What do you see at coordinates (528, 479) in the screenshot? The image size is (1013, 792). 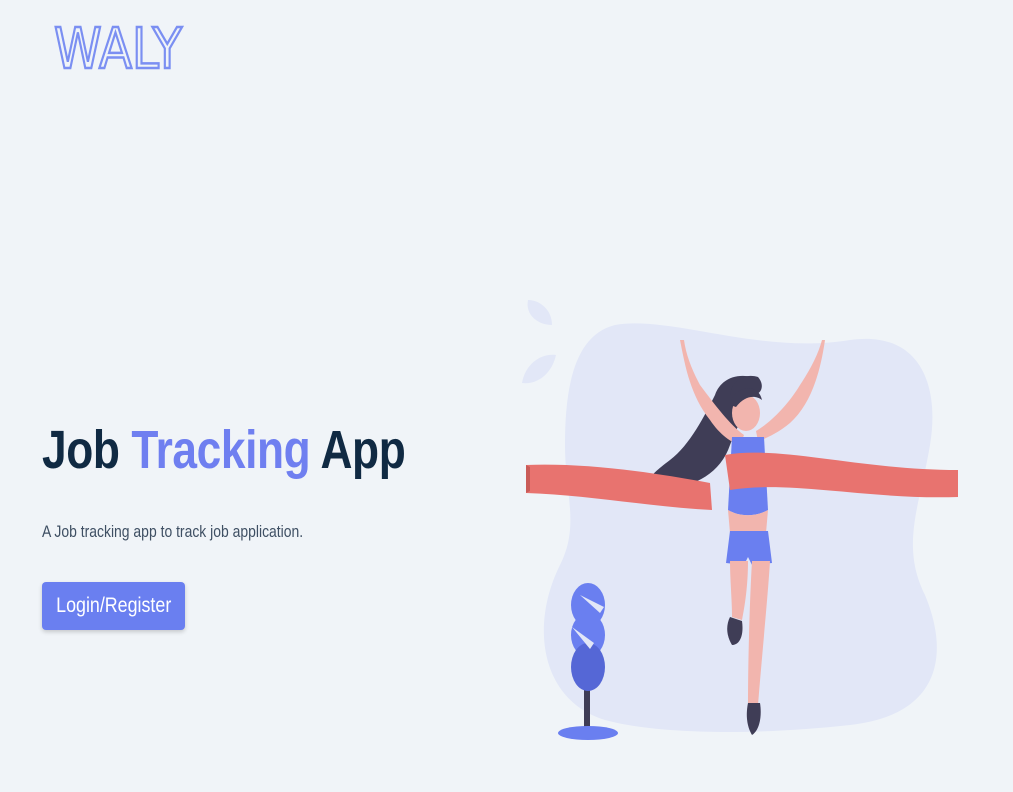 I see `finish-ribbon-left-fold` at bounding box center [528, 479].